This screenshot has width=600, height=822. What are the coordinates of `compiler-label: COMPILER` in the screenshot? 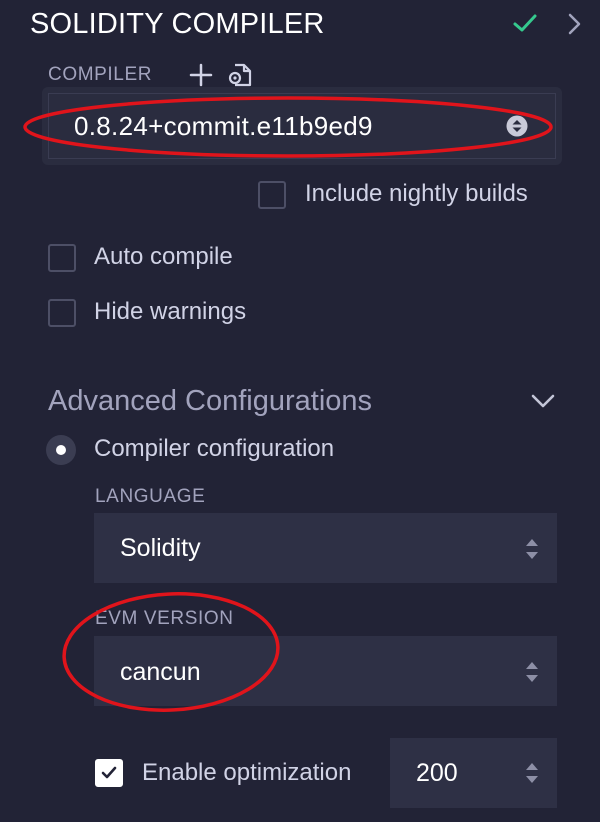 It's located at (100, 74).